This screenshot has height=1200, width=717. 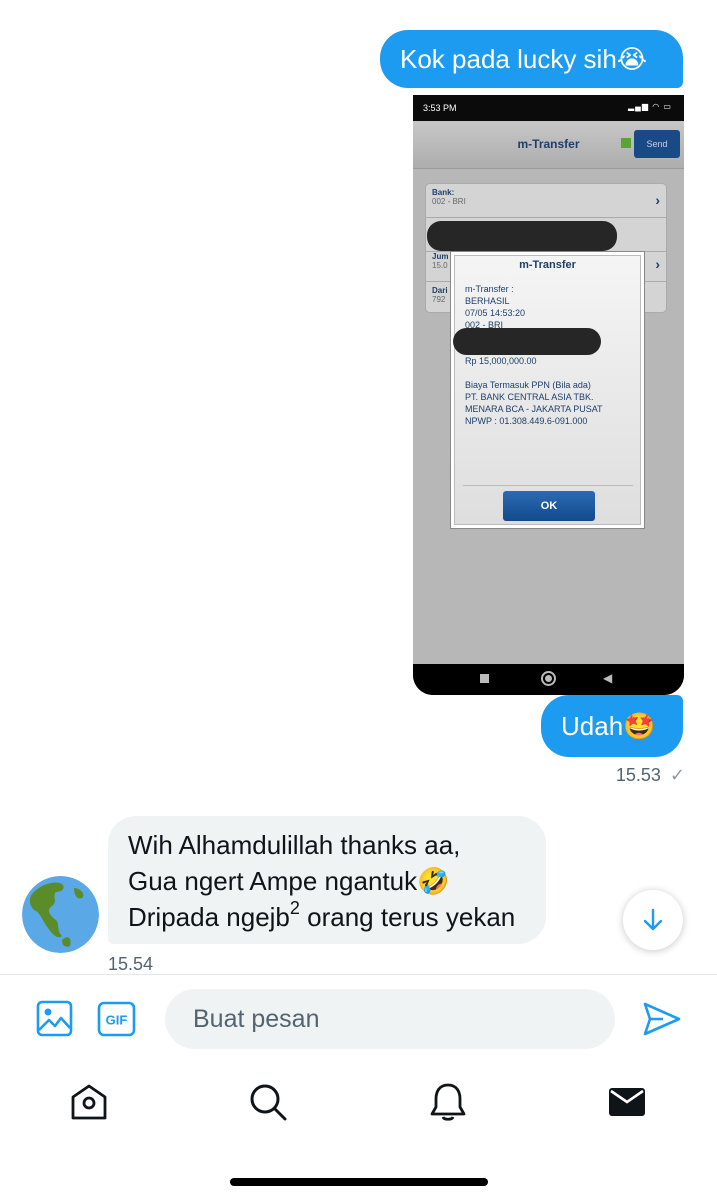 I want to click on home-circle-icon, so click(x=548, y=678).